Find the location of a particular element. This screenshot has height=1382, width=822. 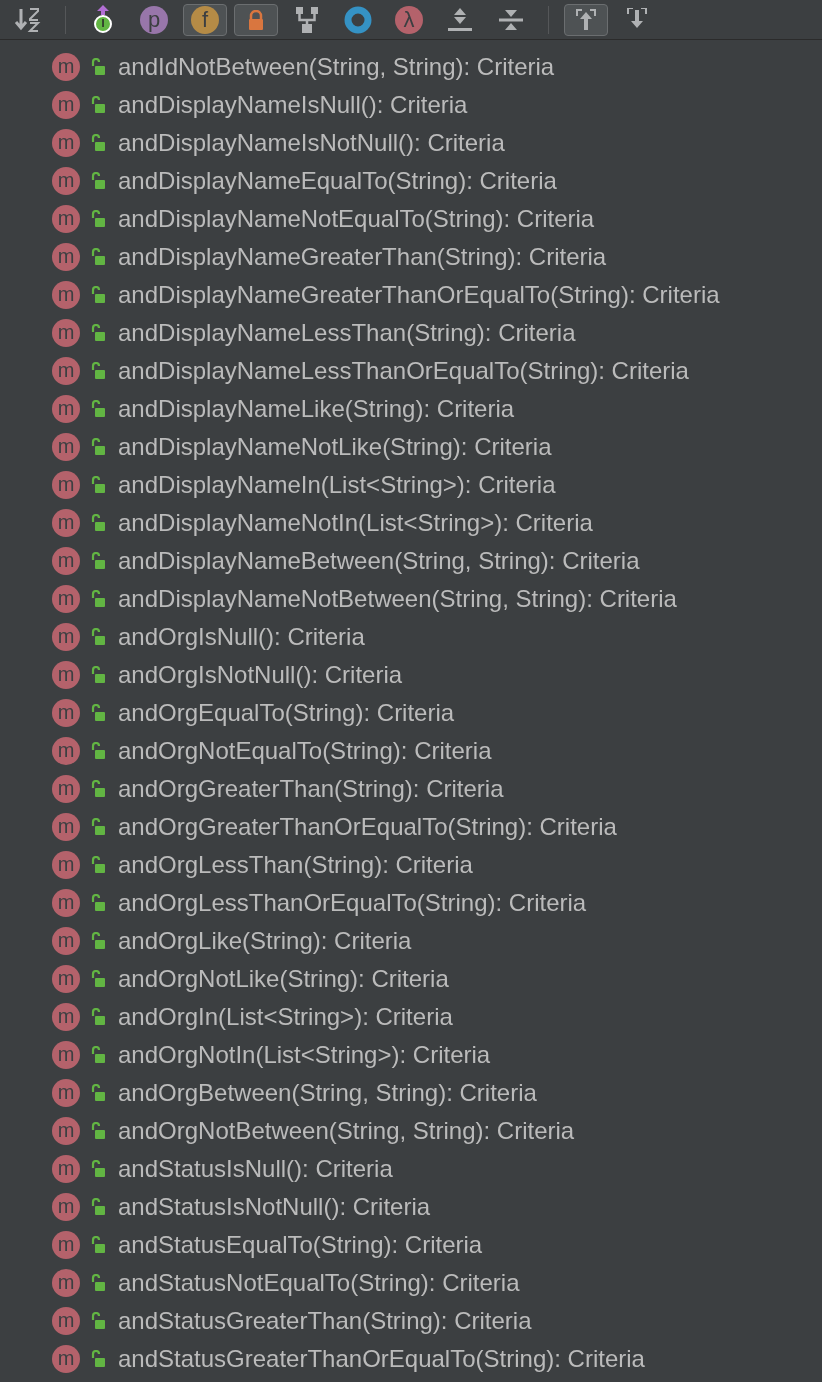

tree-item: m andDisplayNameNotEqualTo(String): Criteria is located at coordinates (411, 219).